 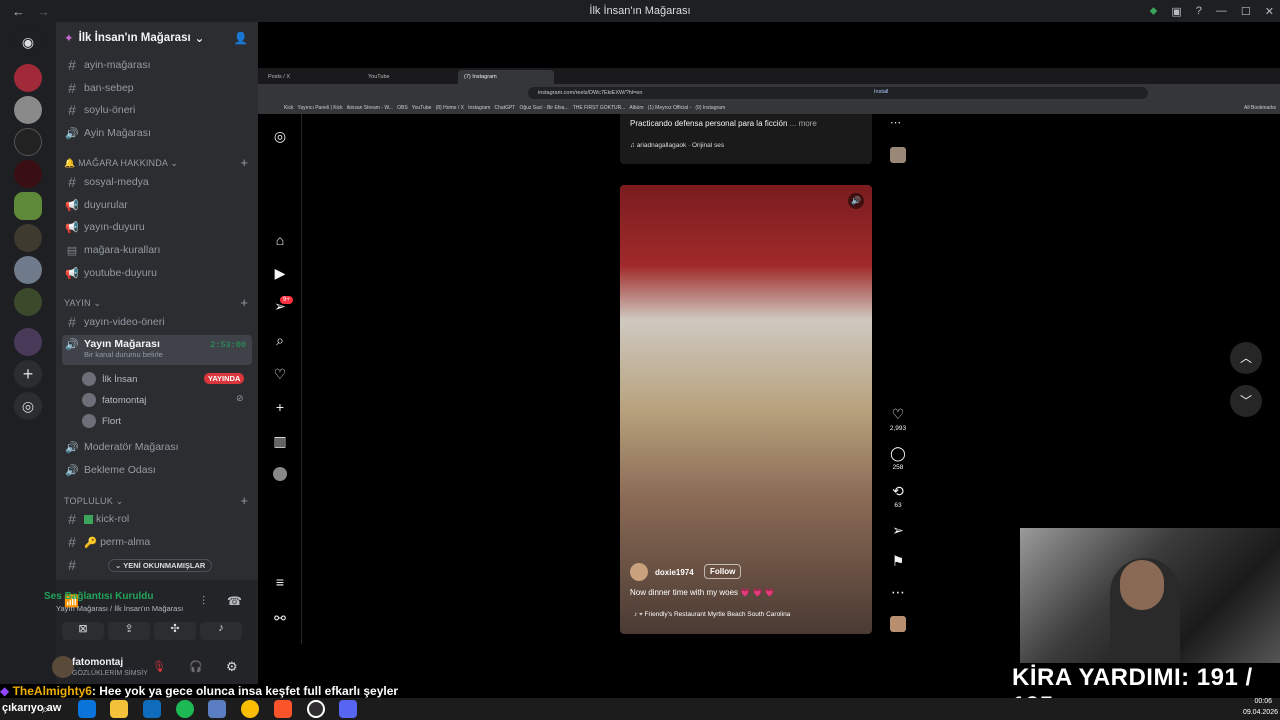 What do you see at coordinates (196, 666) in the screenshot?
I see `headphones-icon: 🎧` at bounding box center [196, 666].